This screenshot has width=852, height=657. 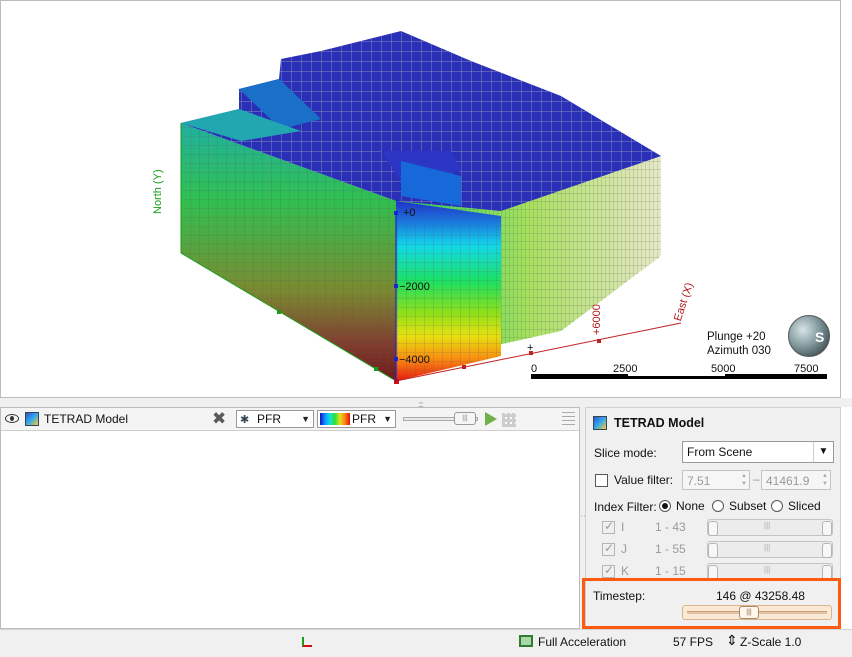 I want to click on list-icon, so click(x=568, y=418).